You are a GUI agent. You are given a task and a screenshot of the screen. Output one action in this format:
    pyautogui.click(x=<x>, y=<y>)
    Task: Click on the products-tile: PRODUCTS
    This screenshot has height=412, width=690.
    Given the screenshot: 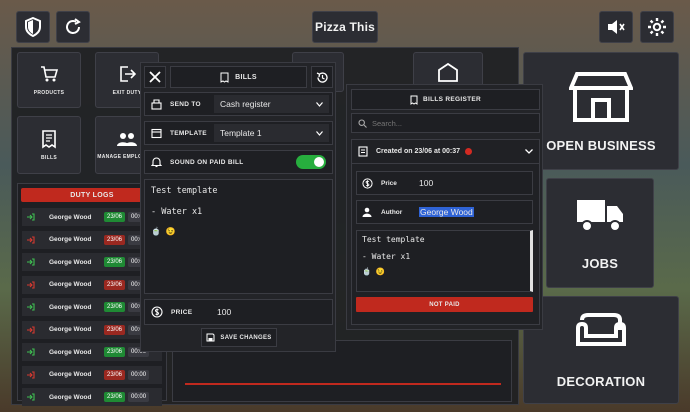 What is the action you would take?
    pyautogui.click(x=49, y=80)
    